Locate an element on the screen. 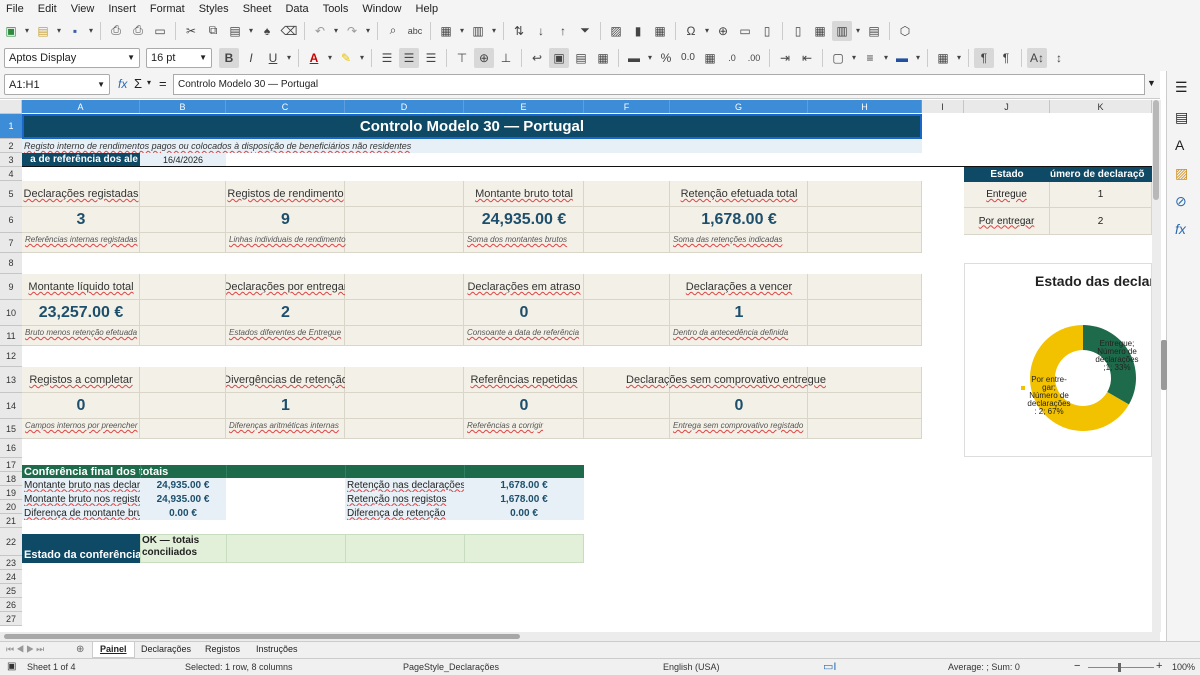 The image size is (1200, 675). export-pdf-icon: ⎙ is located at coordinates (116, 31).